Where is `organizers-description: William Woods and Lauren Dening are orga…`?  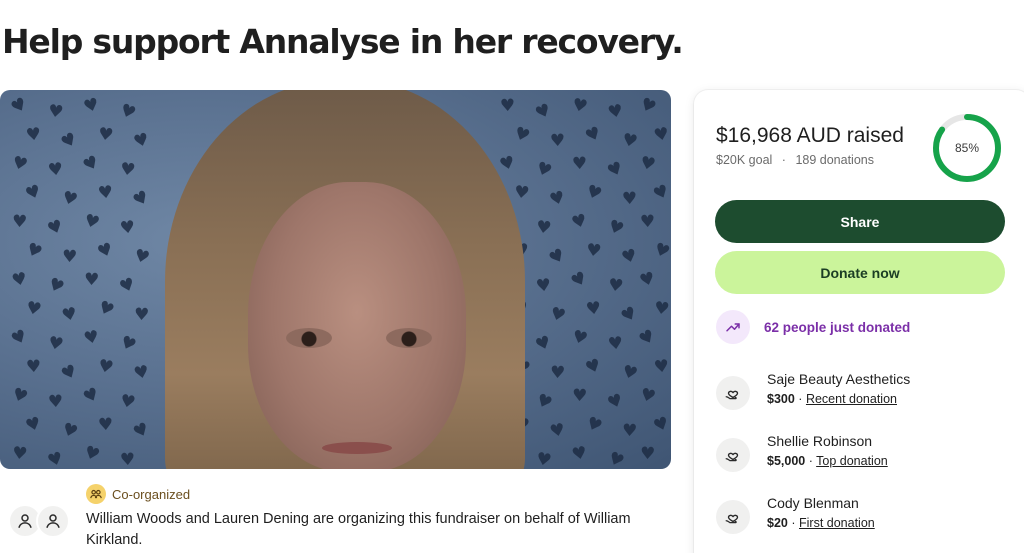
organizers-description: William Woods and Lauren Dening are orga… is located at coordinates (358, 529).